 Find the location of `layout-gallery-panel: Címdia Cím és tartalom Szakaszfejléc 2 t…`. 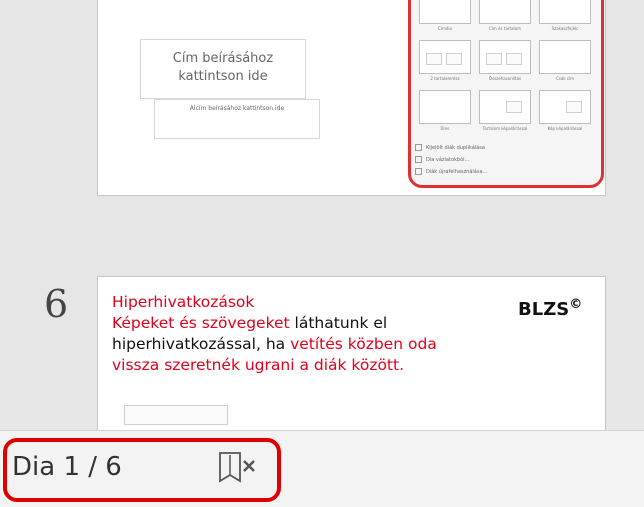

layout-gallery-panel: Címdia Cím és tartalom Szakaszfejléc 2 t… is located at coordinates (506, 94).